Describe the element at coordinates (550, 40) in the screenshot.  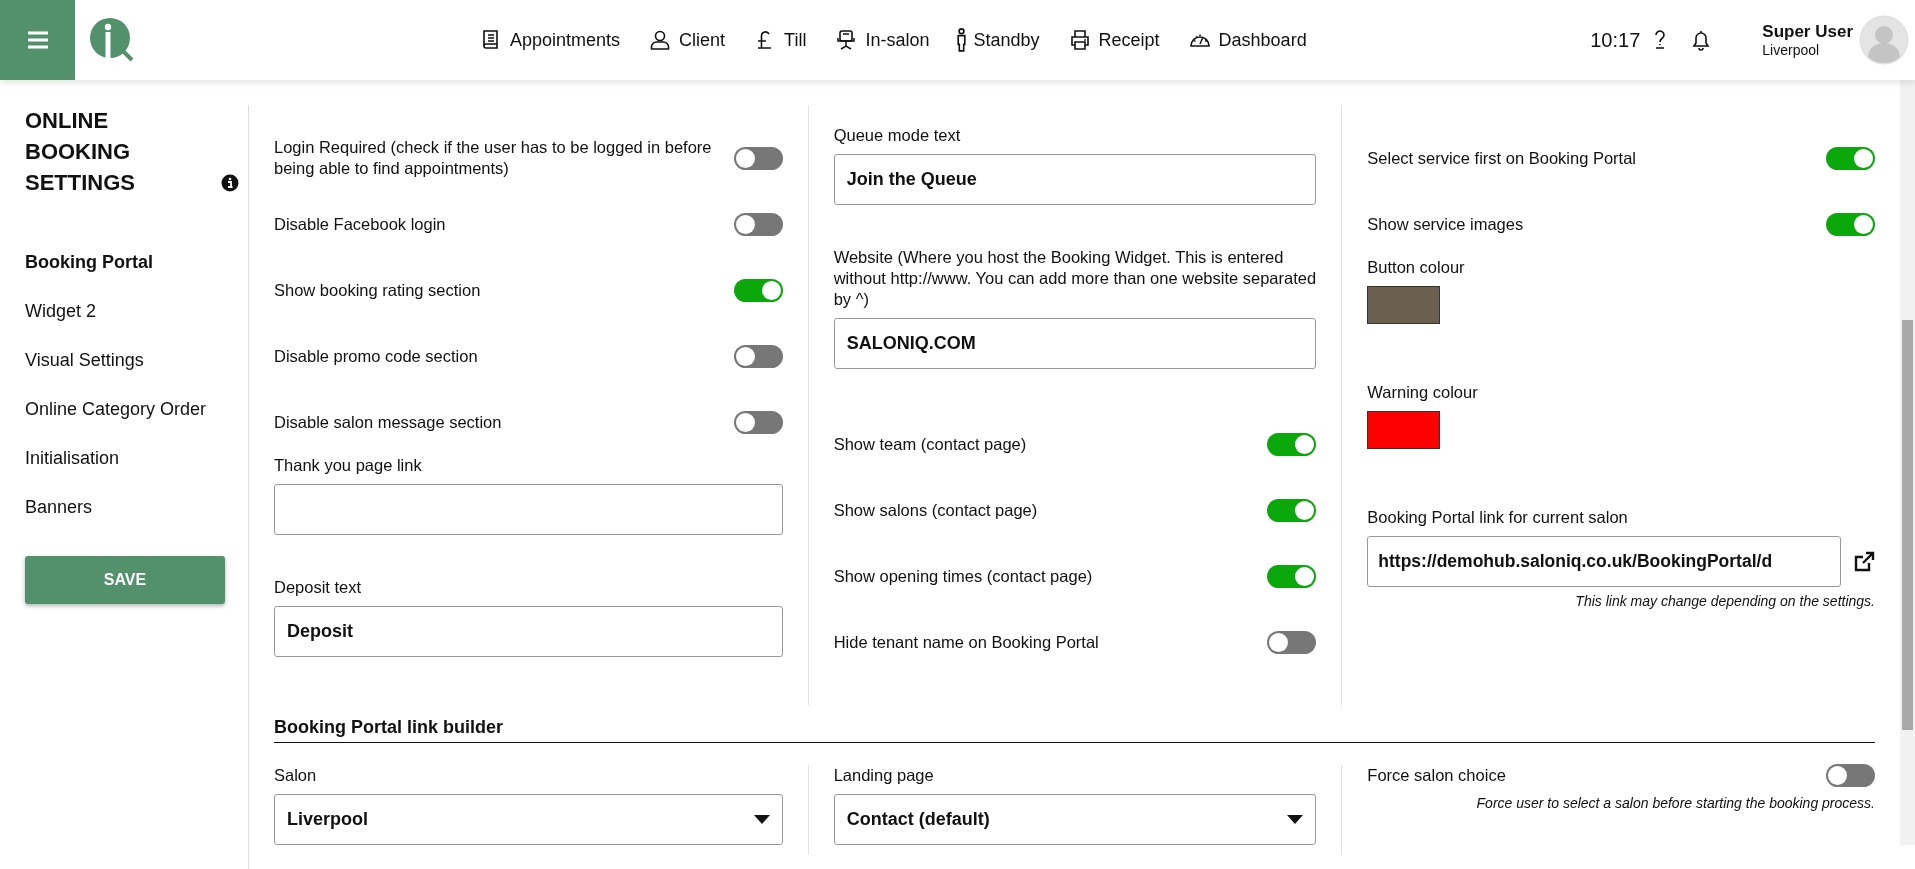
I see `nav-link: Appointments` at that location.